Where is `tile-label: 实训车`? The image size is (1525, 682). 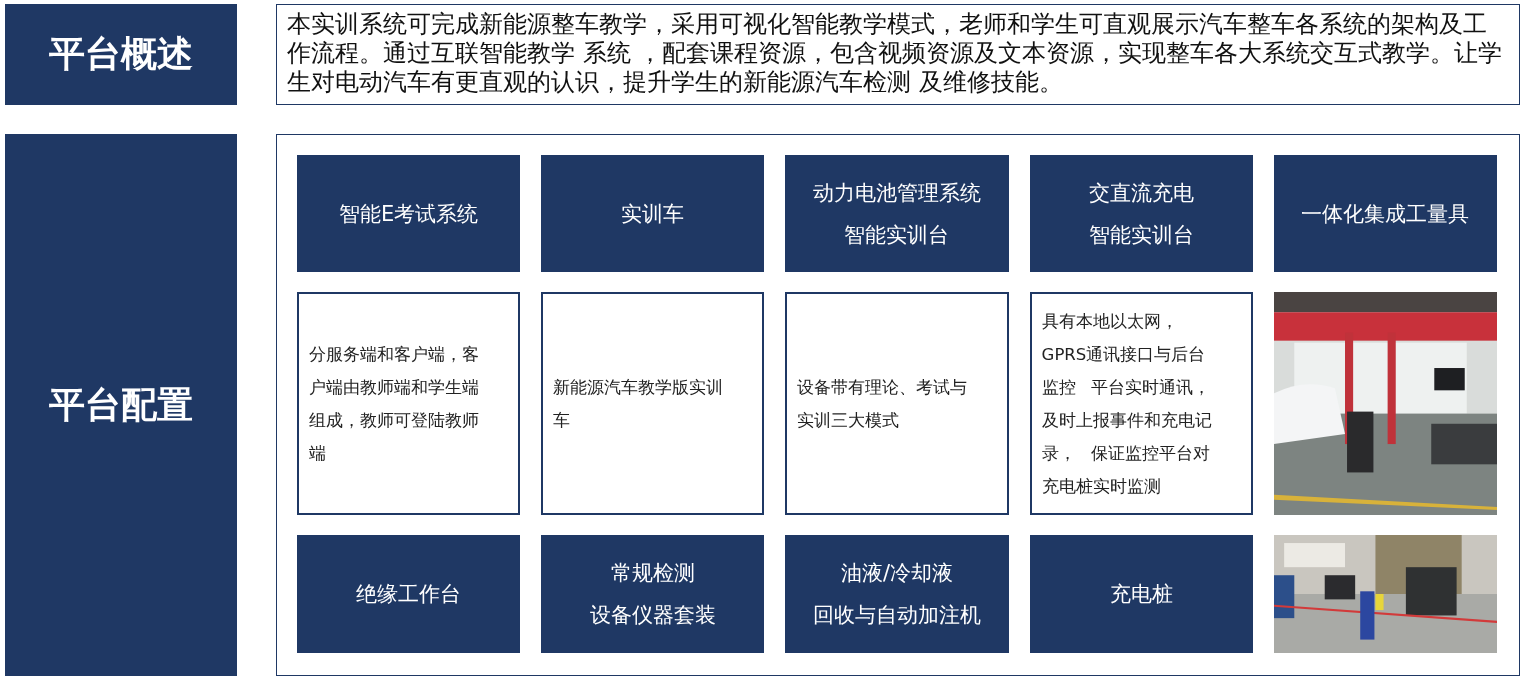
tile-label: 实训车 is located at coordinates (653, 214).